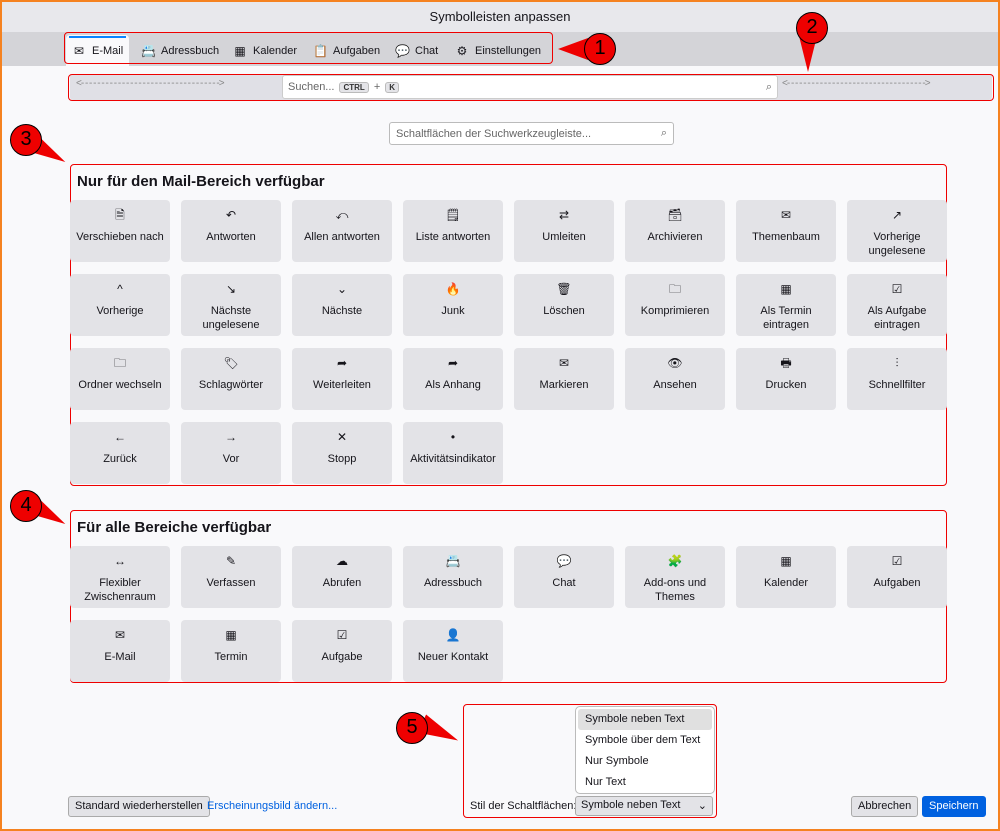  Describe the element at coordinates (645, 761) in the screenshot. I see `style-option: Nur Symbole` at that location.